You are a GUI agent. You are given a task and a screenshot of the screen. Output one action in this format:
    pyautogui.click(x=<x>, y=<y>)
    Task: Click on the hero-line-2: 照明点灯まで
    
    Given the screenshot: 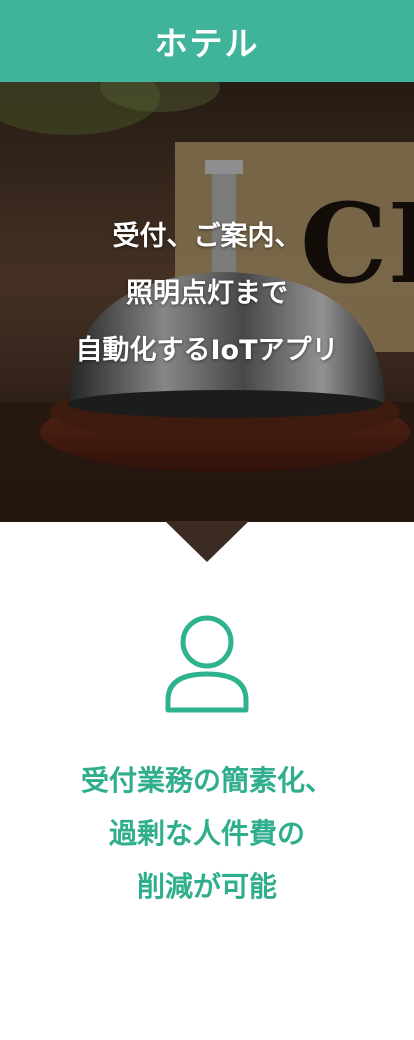 What is the action you would take?
    pyautogui.click(x=207, y=293)
    